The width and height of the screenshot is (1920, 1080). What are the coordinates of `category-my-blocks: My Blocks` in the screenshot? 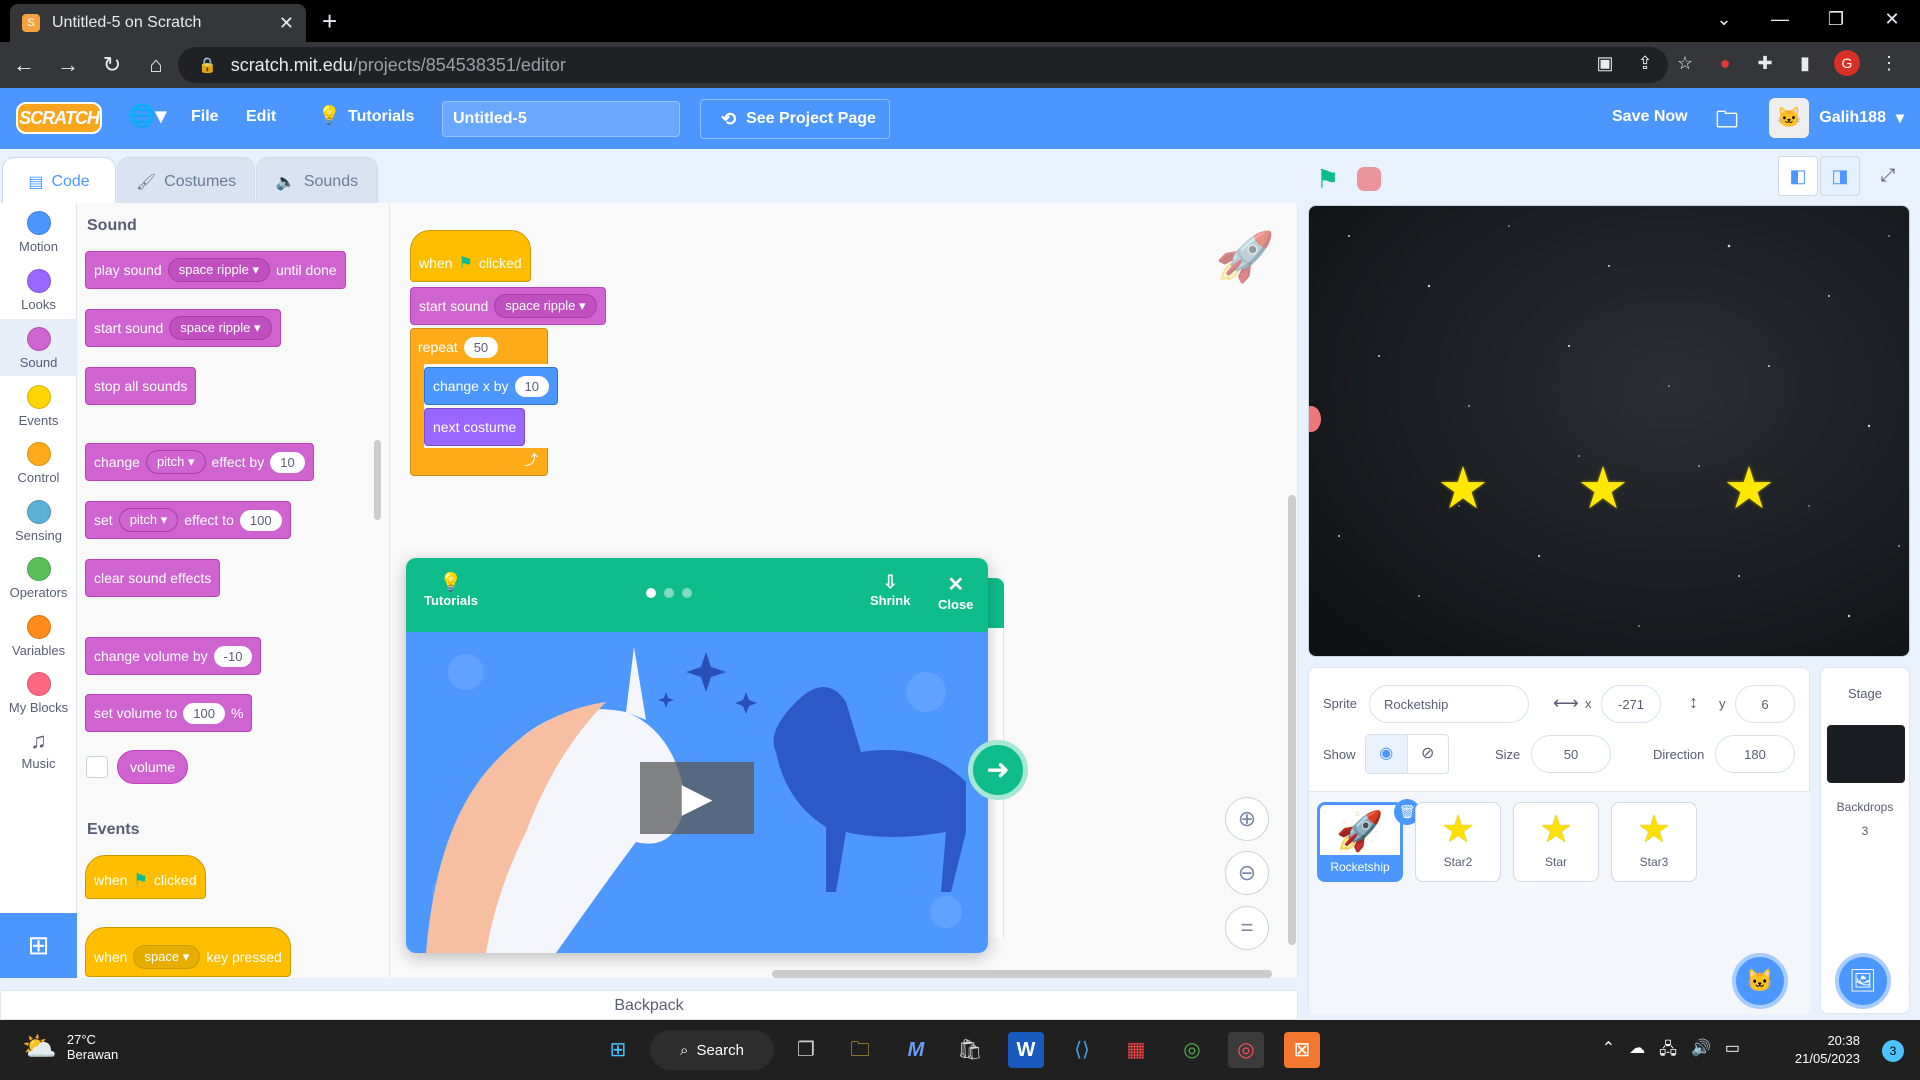 It's located at (38, 692).